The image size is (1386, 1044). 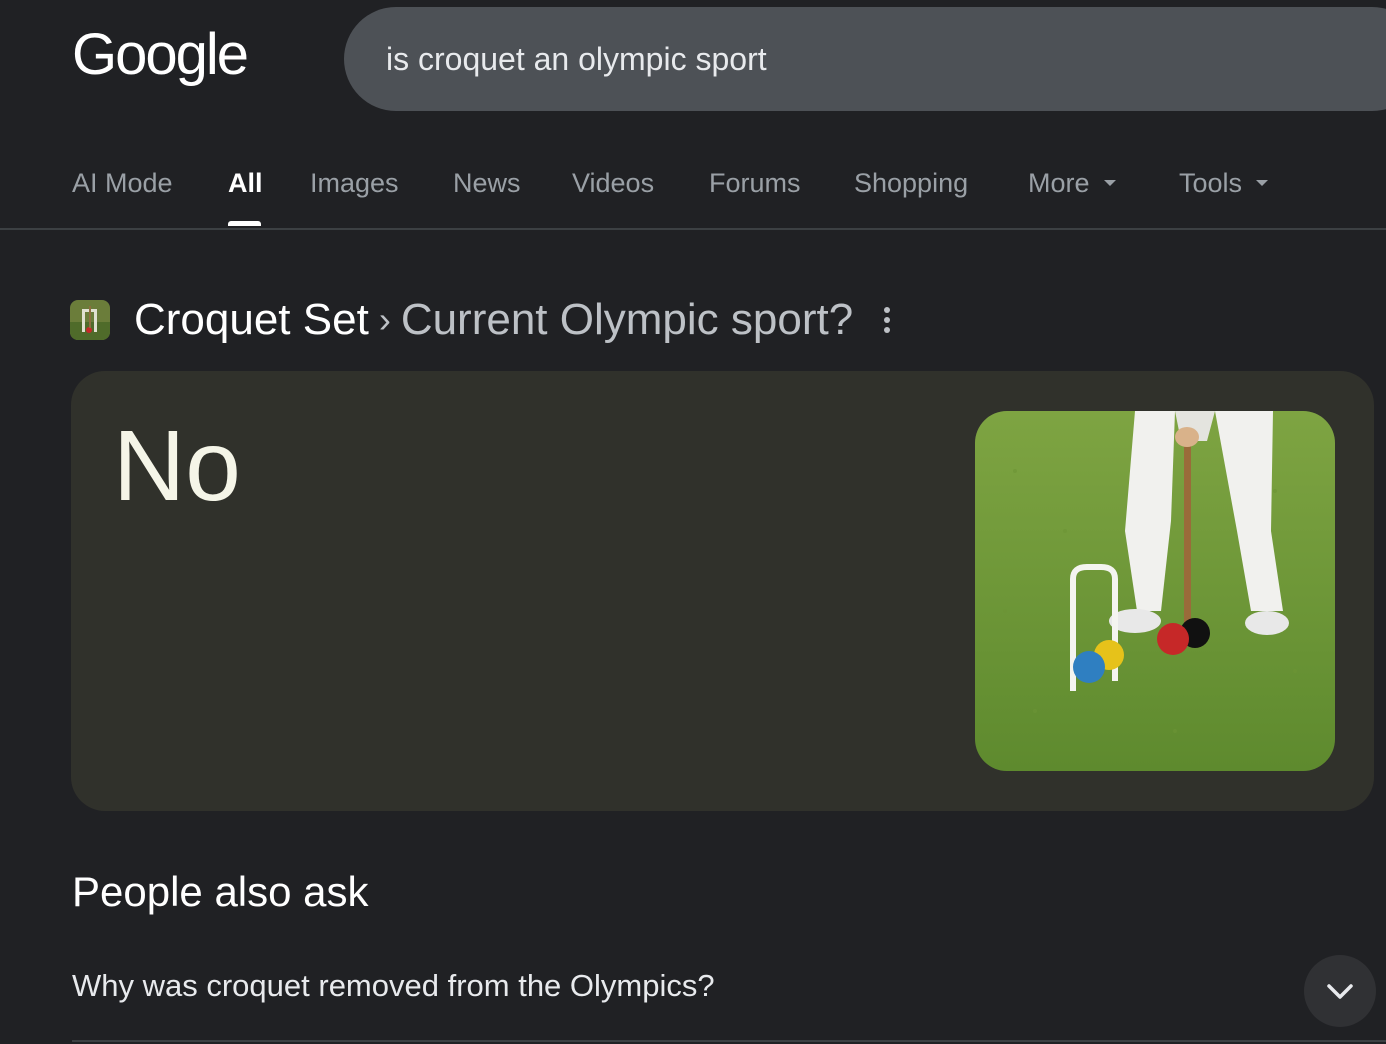 What do you see at coordinates (244, 223) in the screenshot?
I see `active-tab-indicator` at bounding box center [244, 223].